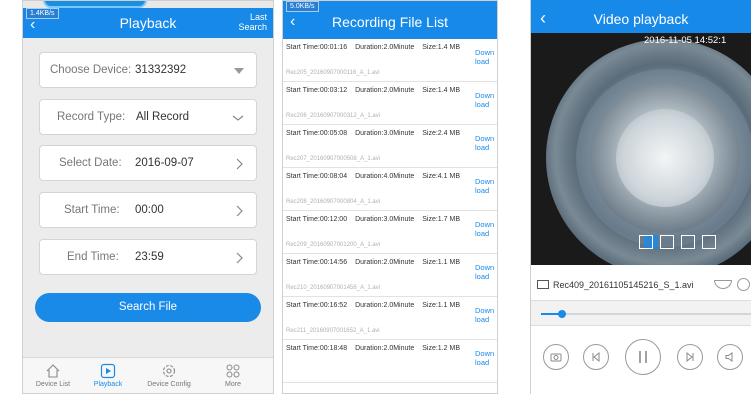 This screenshot has height=394, width=751. I want to click on tab-more: More, so click(233, 375).